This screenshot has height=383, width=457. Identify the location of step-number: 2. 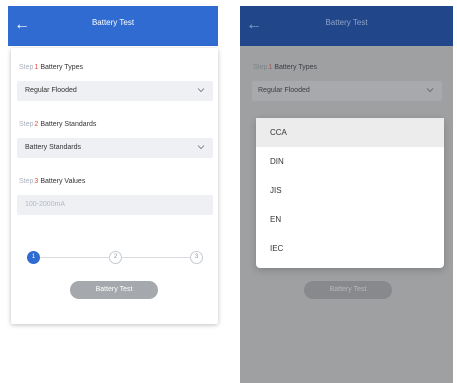
(36, 124).